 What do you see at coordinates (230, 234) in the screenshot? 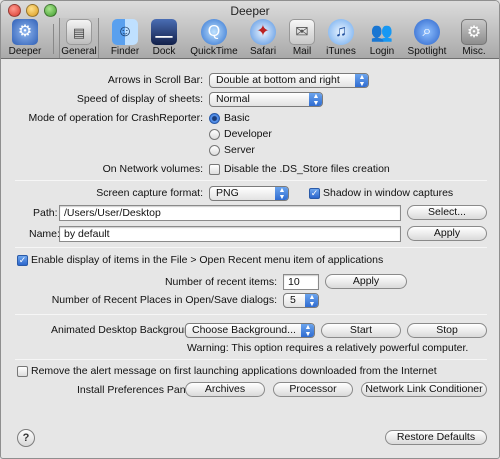
I see `name-field: by default` at bounding box center [230, 234].